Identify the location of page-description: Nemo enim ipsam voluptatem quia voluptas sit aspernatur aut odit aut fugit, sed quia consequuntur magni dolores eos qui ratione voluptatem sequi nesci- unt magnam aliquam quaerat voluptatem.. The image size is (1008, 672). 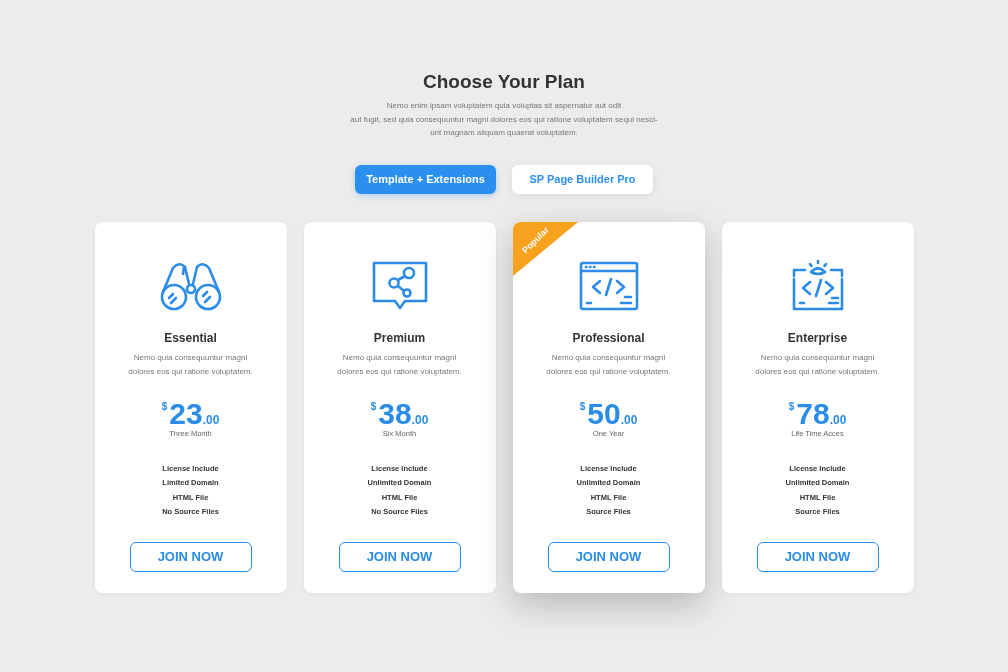
(504, 119).